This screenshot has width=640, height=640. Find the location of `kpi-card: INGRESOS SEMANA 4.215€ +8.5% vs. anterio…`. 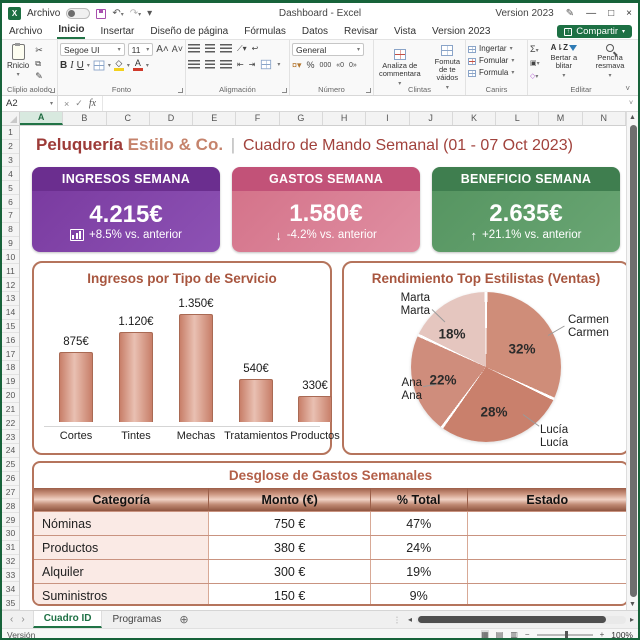

kpi-card: INGRESOS SEMANA 4.215€ +8.5% vs. anterio… is located at coordinates (126, 209).